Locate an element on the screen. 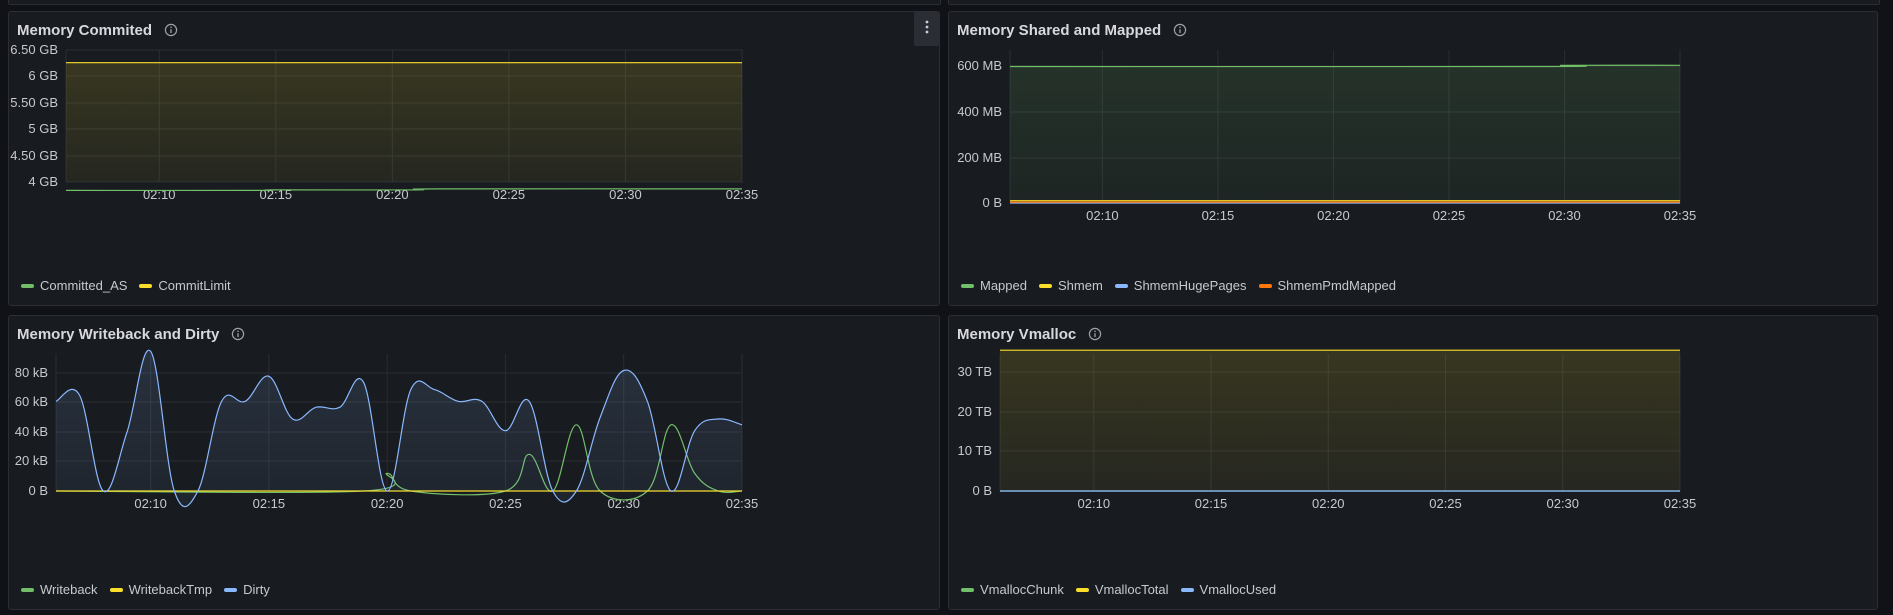 This screenshot has height=615, width=1893. y-tick-label: 40 kB is located at coordinates (31, 431).